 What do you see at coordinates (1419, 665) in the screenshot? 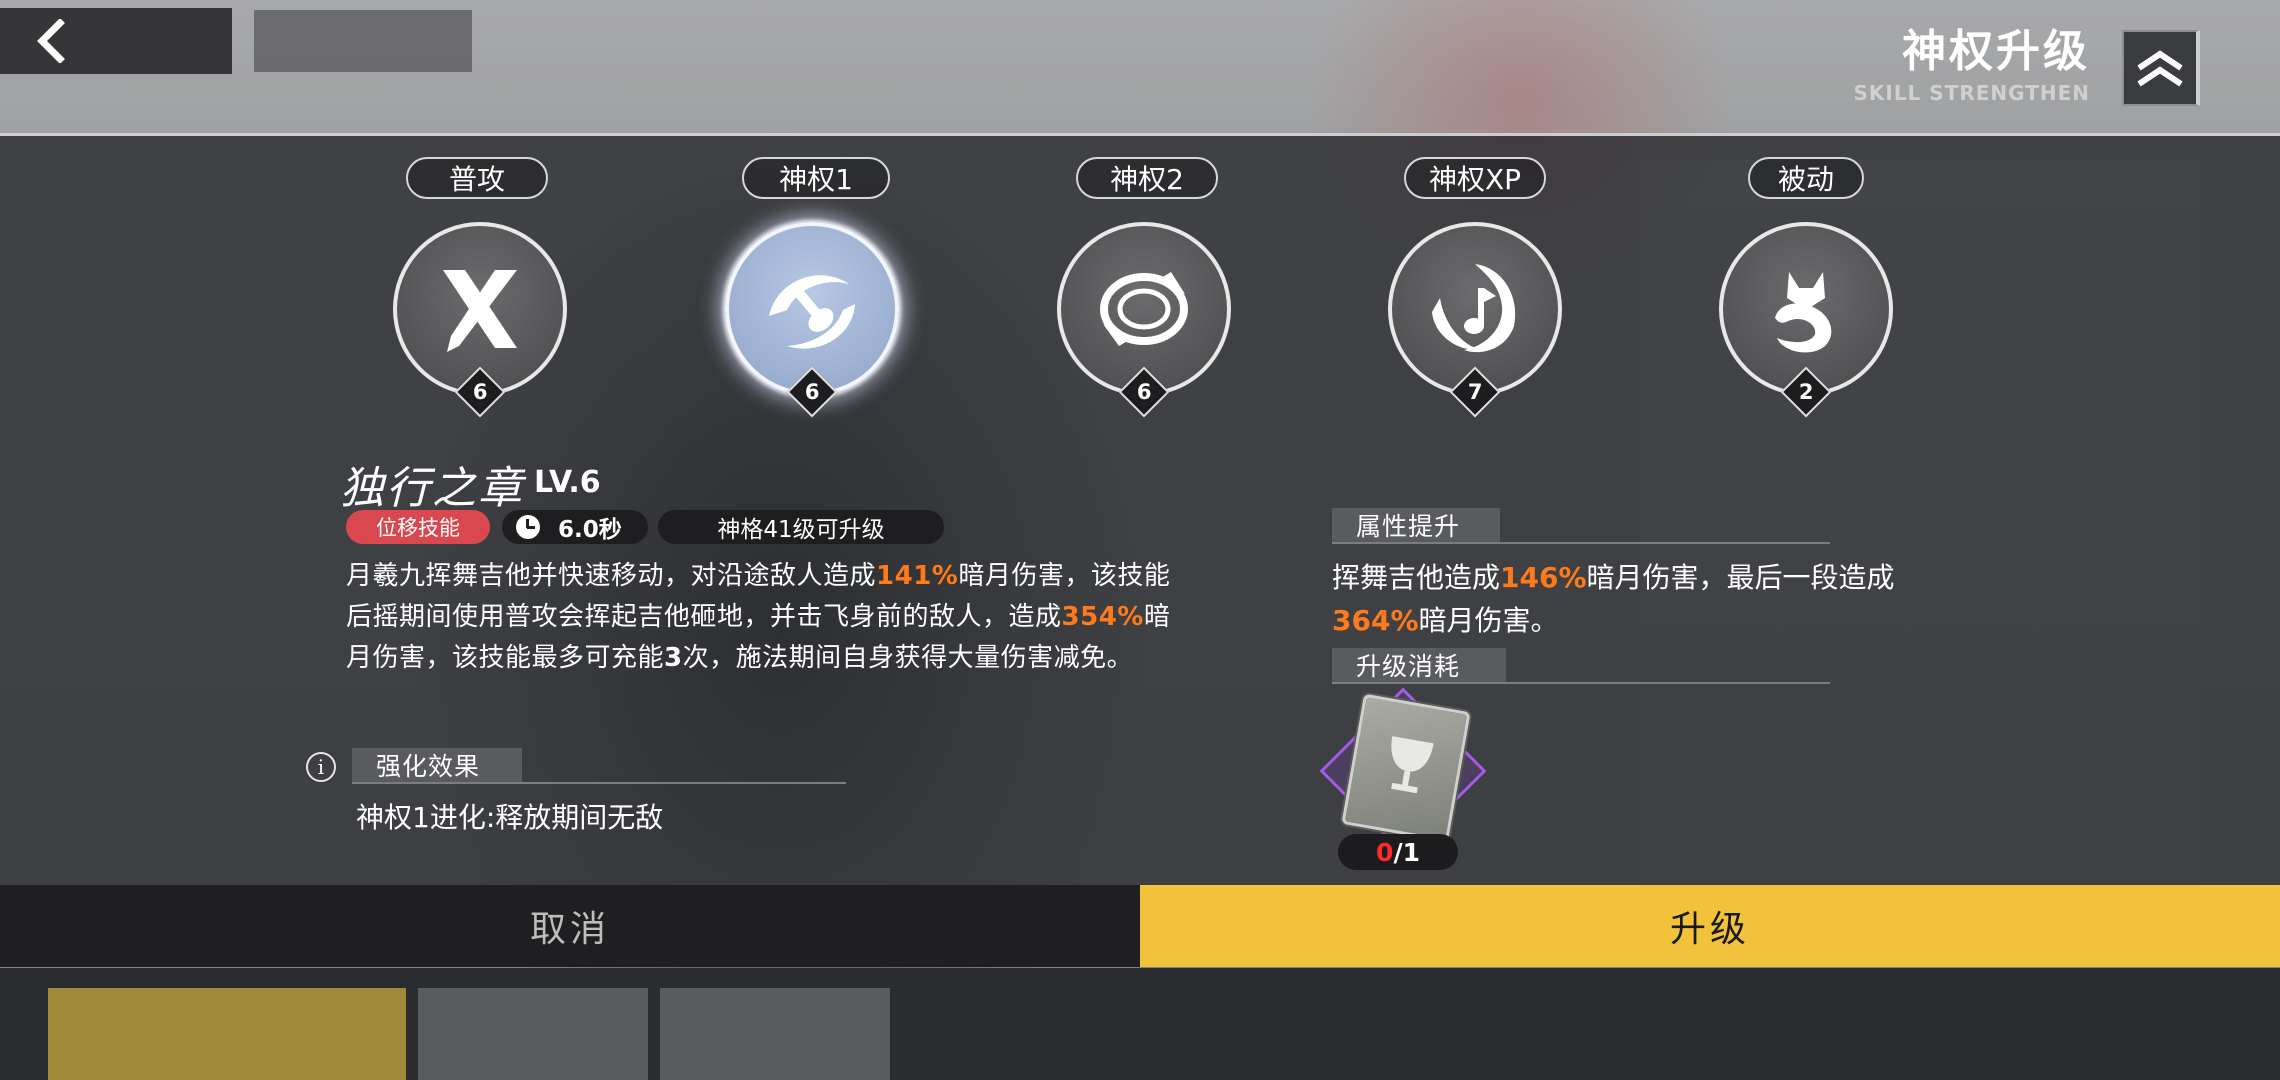
I see `cost-section-header: 升级消耗` at bounding box center [1419, 665].